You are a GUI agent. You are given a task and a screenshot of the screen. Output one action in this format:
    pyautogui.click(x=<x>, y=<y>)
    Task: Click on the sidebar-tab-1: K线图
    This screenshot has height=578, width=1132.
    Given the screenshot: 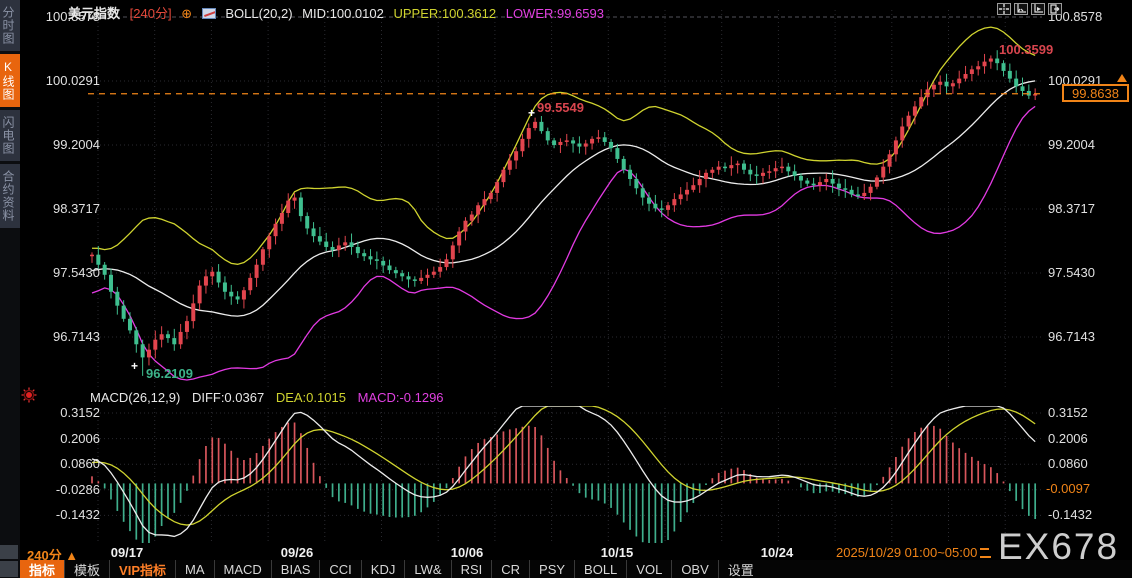 What is the action you would take?
    pyautogui.click(x=10, y=80)
    